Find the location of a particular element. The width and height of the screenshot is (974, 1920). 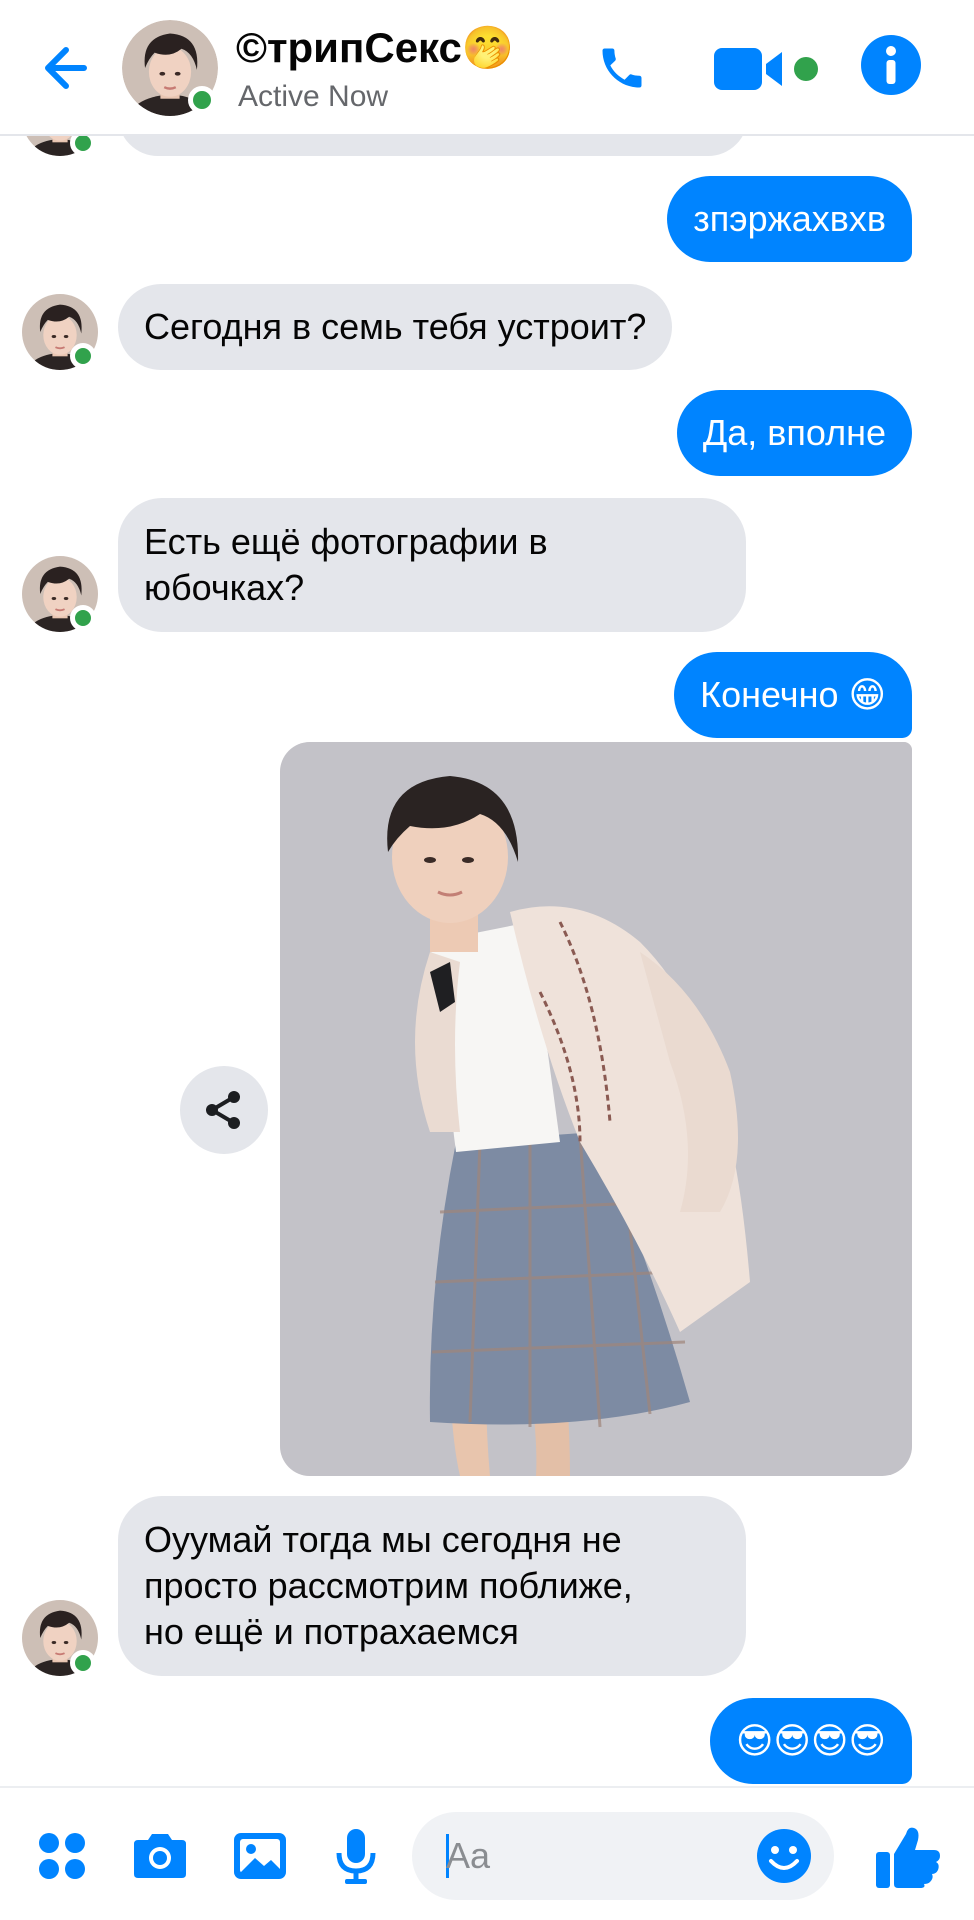

share-icon is located at coordinates (223, 1110).